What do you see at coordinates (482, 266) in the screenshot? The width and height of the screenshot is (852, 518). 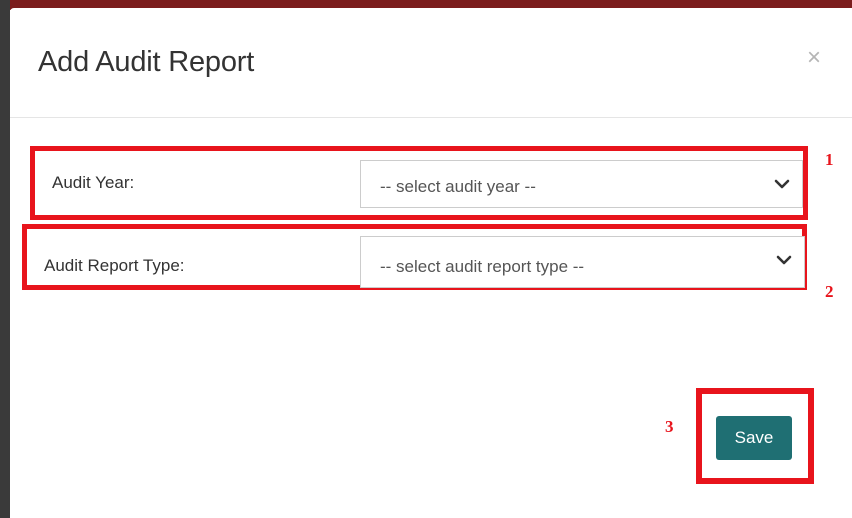 I see `audit-report-type-selected-value: -- select audit report type --` at bounding box center [482, 266].